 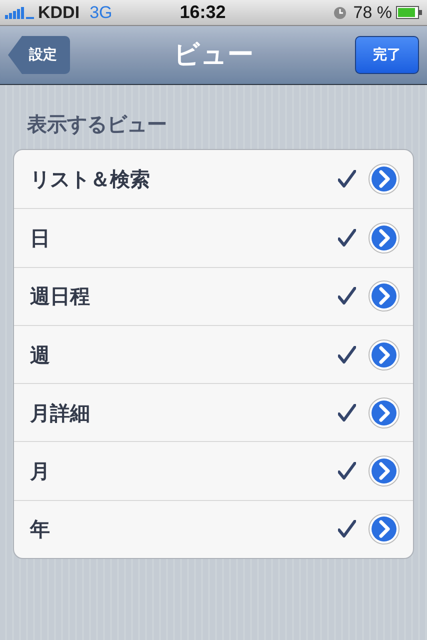 I want to click on row-label: リスト＆検索, so click(x=184, y=179).